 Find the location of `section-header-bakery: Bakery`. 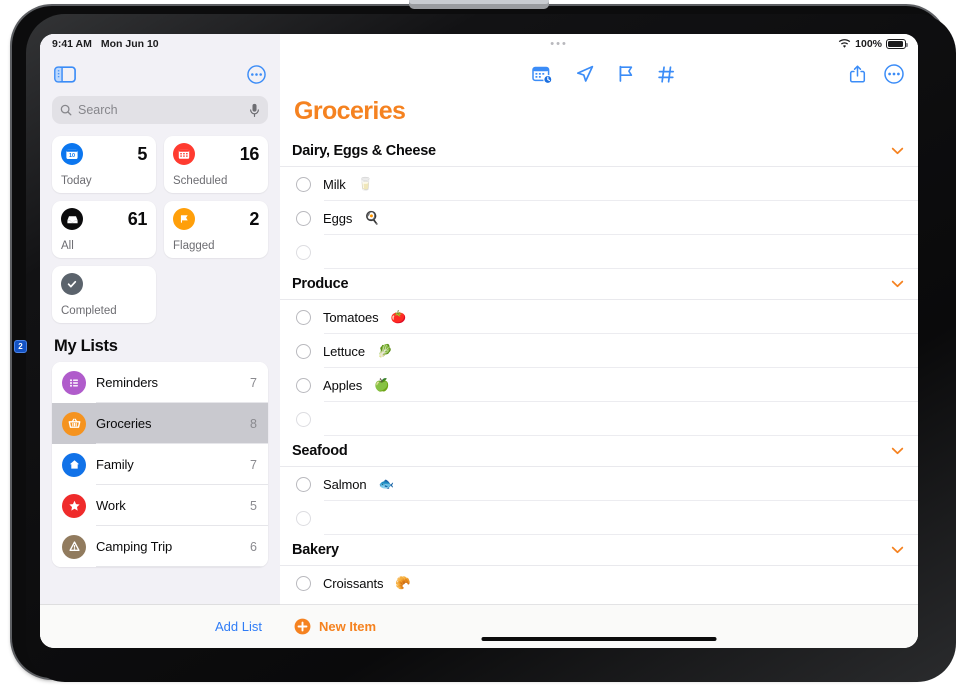

section-header-bakery: Bakery is located at coordinates (599, 550).